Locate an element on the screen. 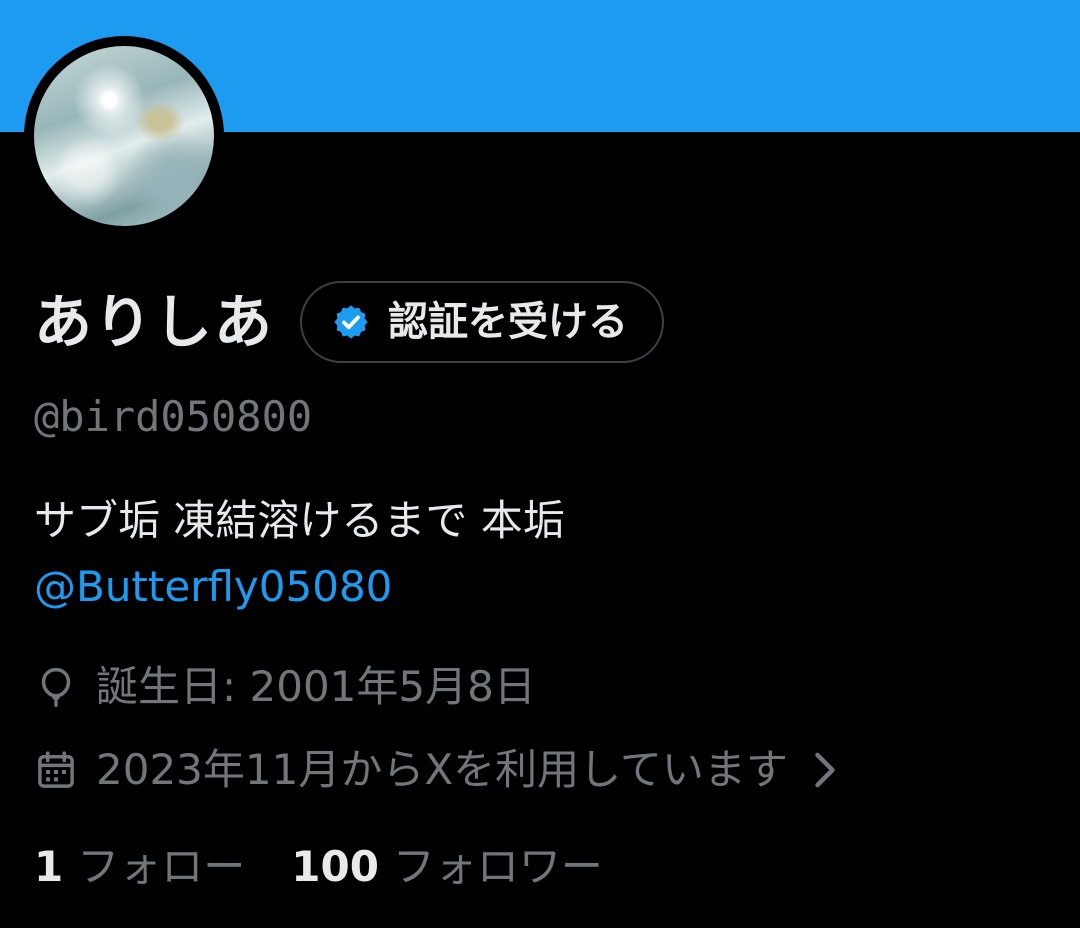 The image size is (1080, 928). birthday-row: 誕生日: 2001年5月8日 is located at coordinates (285, 687).